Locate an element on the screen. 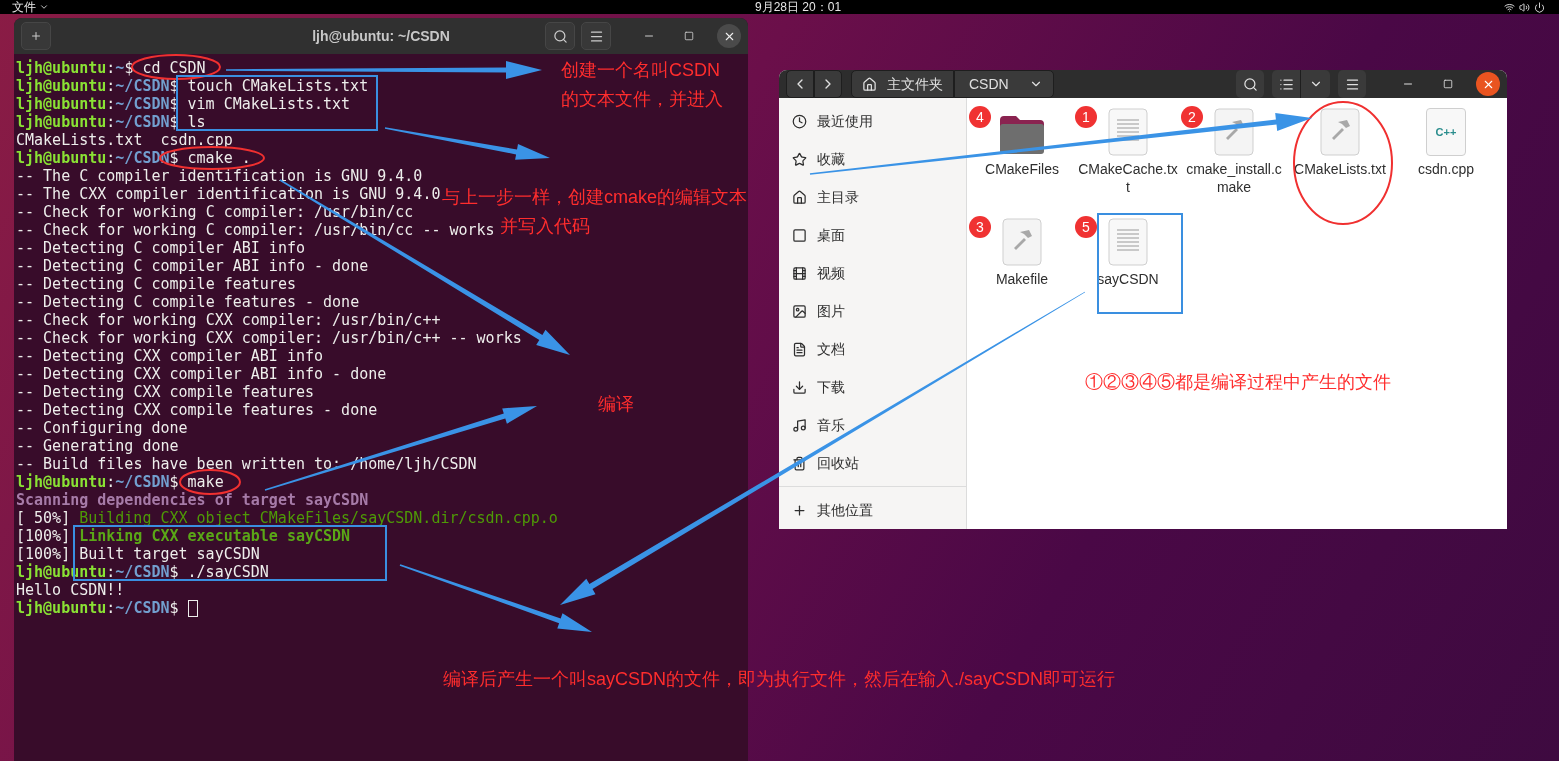 The height and width of the screenshot is (761, 1559). list-icon is located at coordinates (1286, 84).